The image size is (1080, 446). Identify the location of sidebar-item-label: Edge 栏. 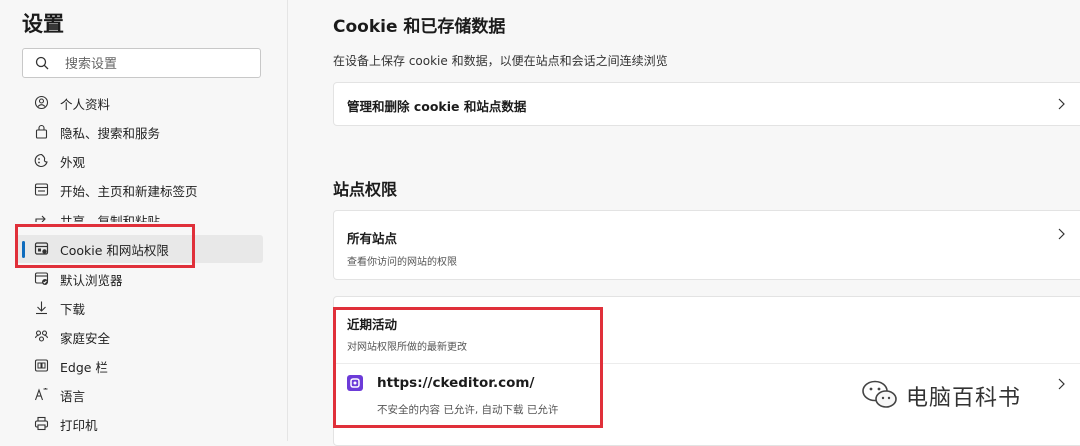
(84, 367).